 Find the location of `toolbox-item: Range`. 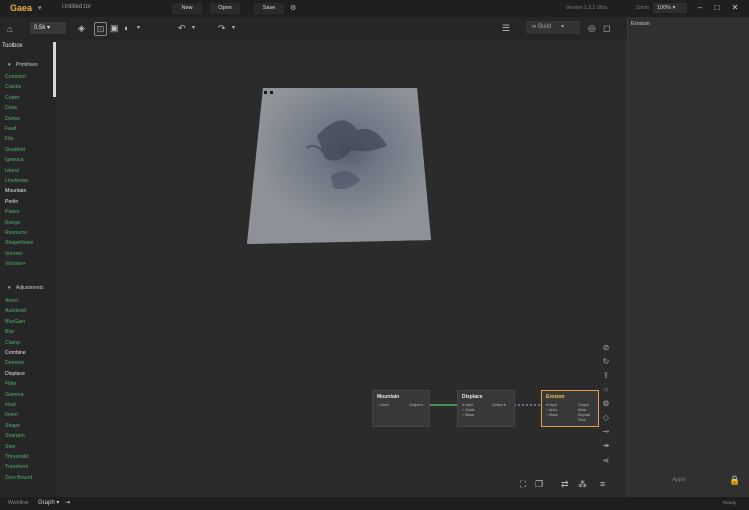

toolbox-item: Range is located at coordinates (12, 223).